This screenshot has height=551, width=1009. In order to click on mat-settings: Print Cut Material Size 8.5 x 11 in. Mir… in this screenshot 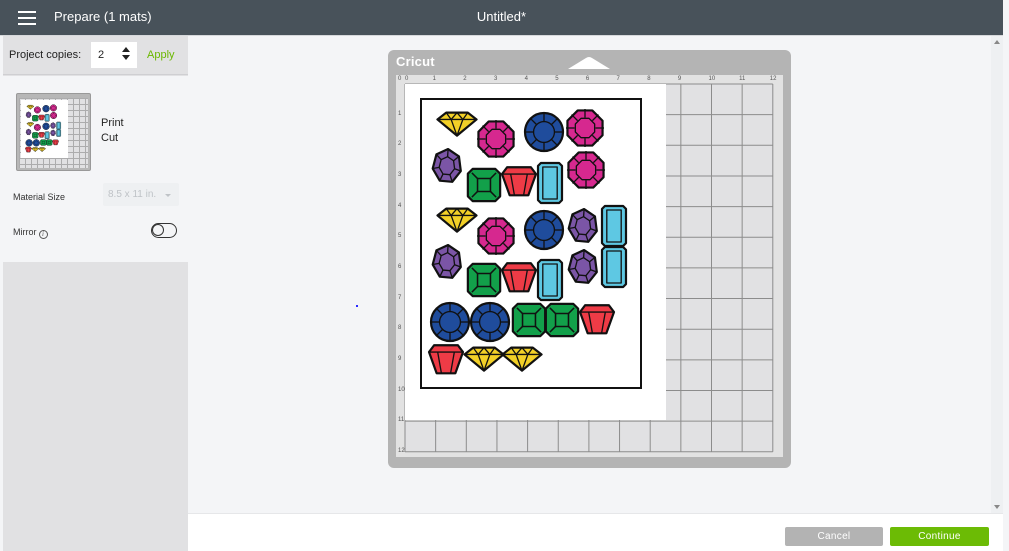, I will do `click(95, 169)`.